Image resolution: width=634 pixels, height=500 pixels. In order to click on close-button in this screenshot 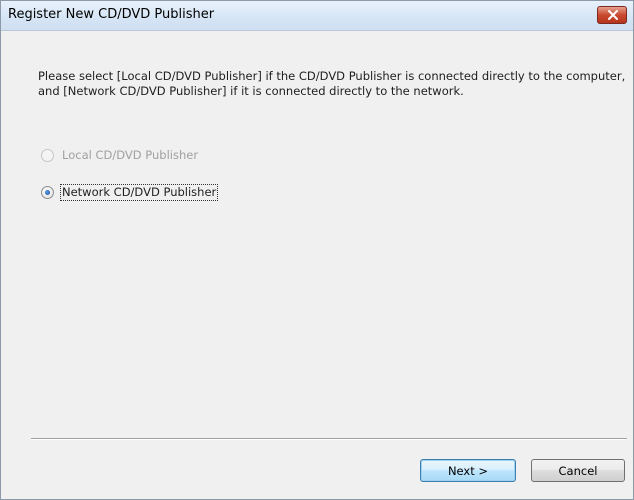, I will do `click(612, 15)`.